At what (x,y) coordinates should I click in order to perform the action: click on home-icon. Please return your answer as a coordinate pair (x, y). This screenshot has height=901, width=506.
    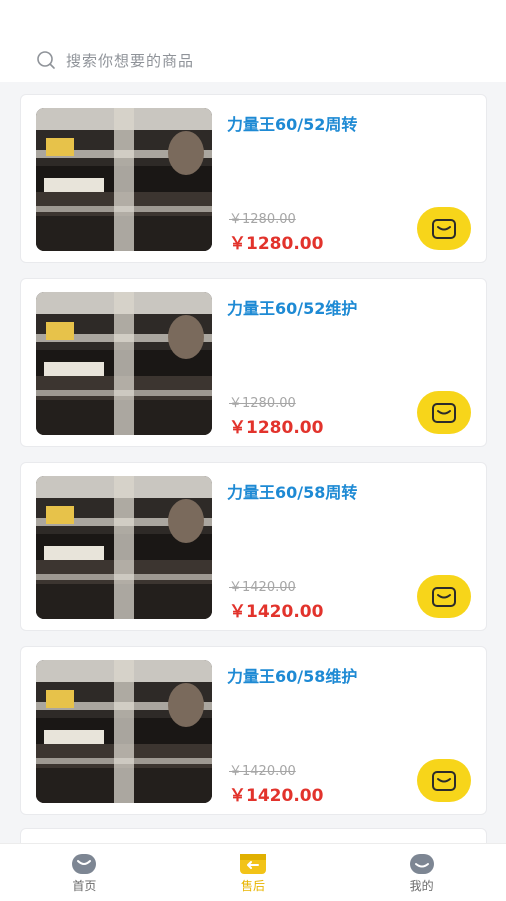
    Looking at the image, I should click on (84, 864).